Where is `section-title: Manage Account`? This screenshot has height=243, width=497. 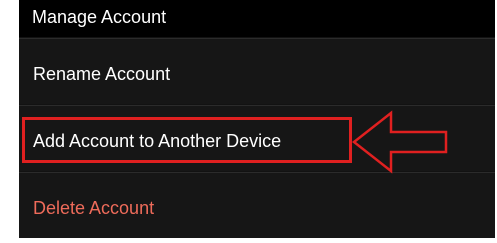
section-title: Manage Account is located at coordinates (99, 17).